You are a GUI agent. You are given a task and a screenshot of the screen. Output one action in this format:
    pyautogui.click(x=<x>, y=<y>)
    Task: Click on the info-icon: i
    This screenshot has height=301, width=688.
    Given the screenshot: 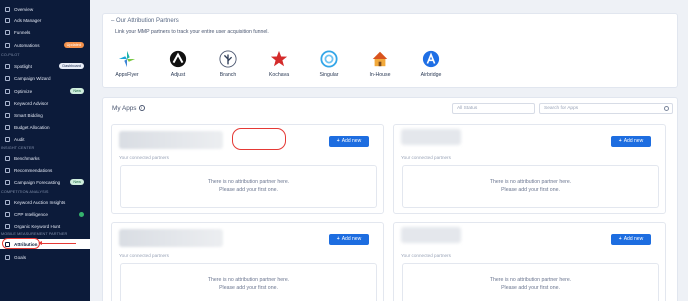 What is the action you would take?
    pyautogui.click(x=141, y=108)
    